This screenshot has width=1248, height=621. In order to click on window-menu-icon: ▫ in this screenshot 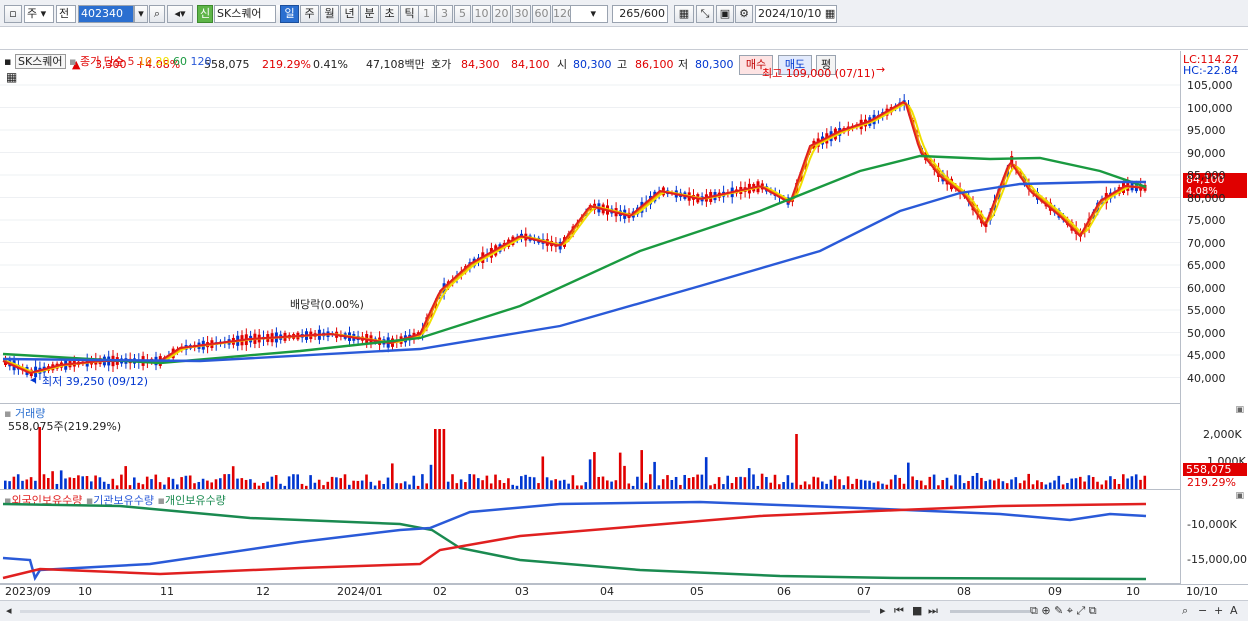, I will do `click(13, 14)`.